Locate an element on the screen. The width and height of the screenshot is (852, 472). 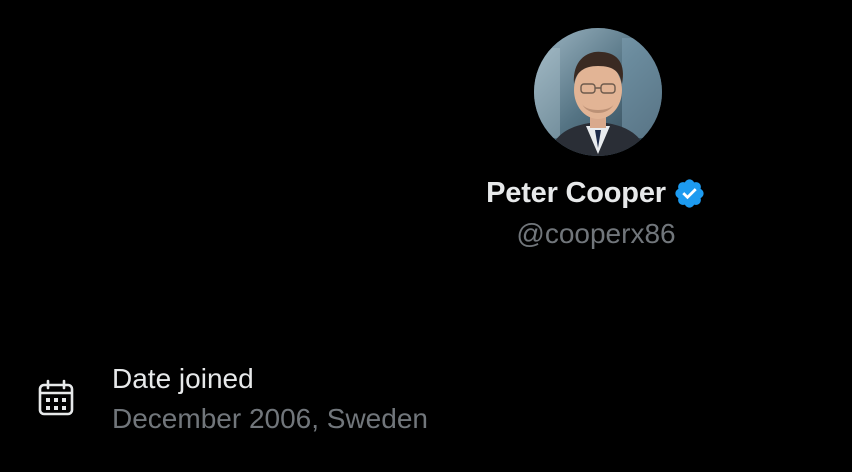
display-name: Peter Cooper is located at coordinates (576, 192).